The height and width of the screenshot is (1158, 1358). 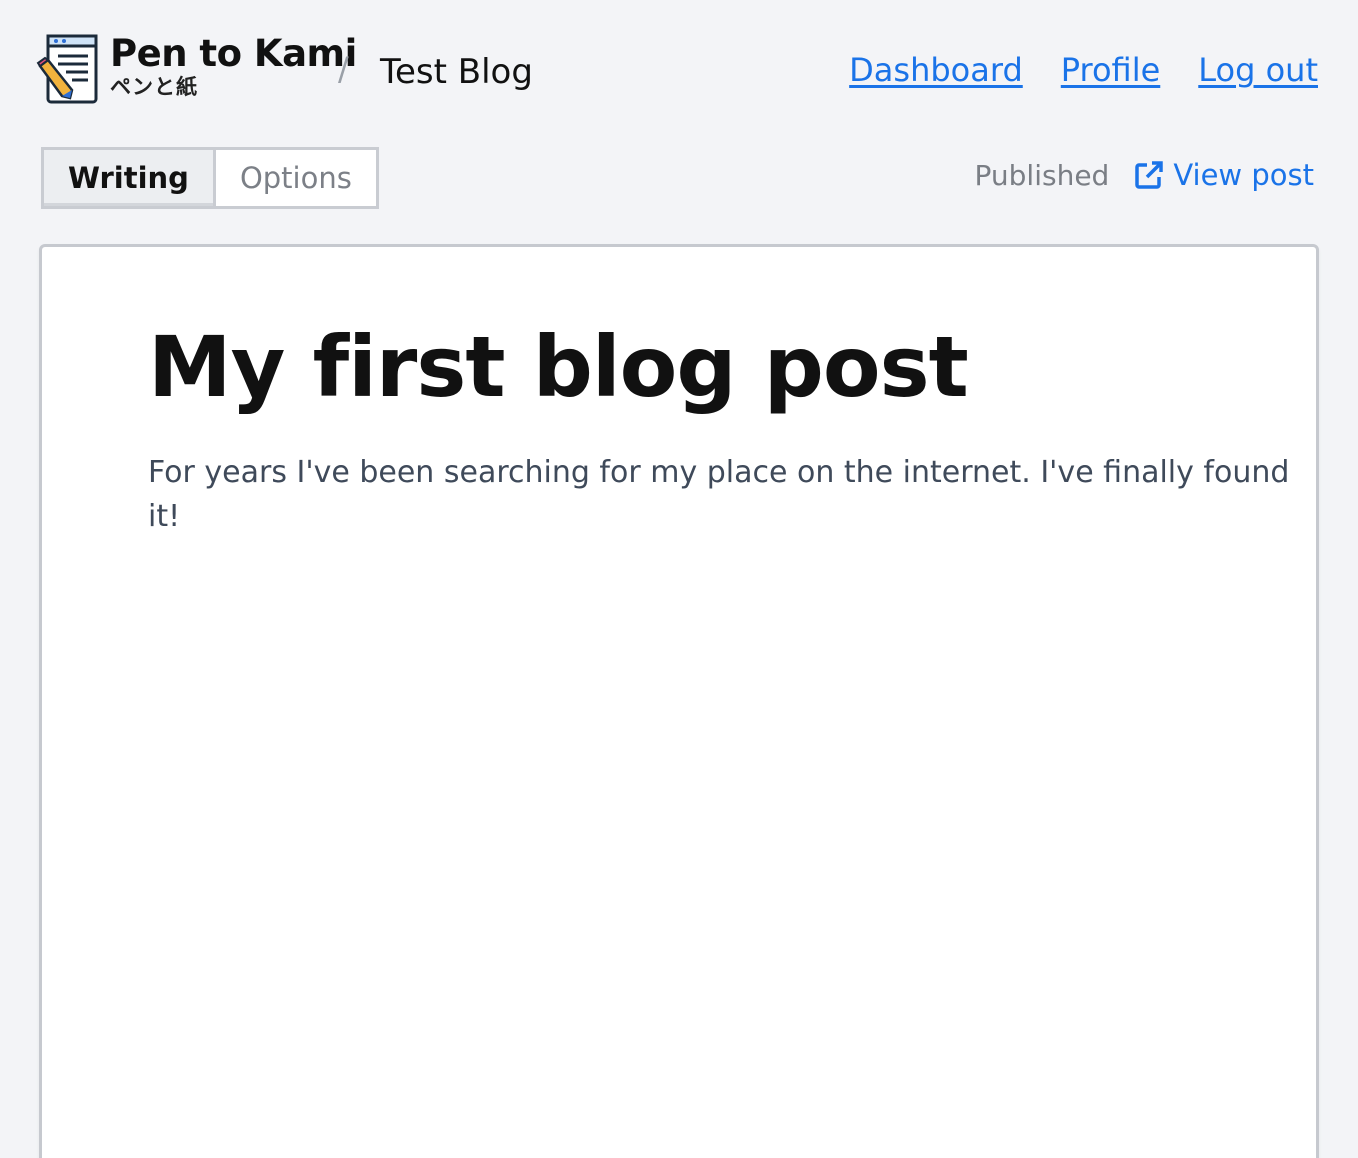 What do you see at coordinates (296, 178) in the screenshot?
I see `tab-options: Options` at bounding box center [296, 178].